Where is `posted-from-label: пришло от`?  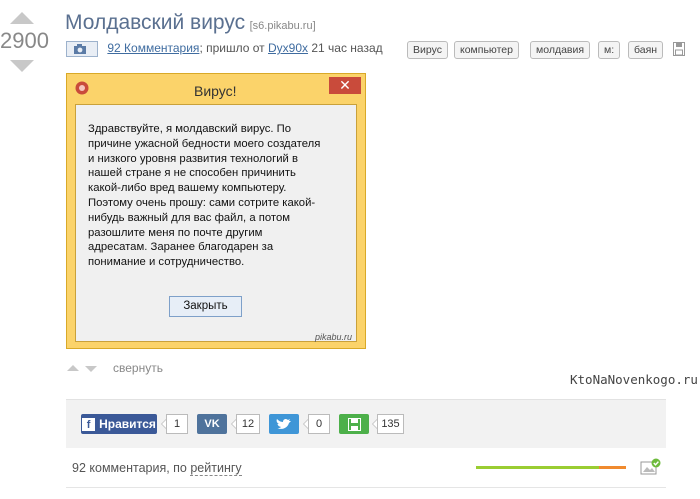
posted-from-label: пришло от is located at coordinates (235, 48).